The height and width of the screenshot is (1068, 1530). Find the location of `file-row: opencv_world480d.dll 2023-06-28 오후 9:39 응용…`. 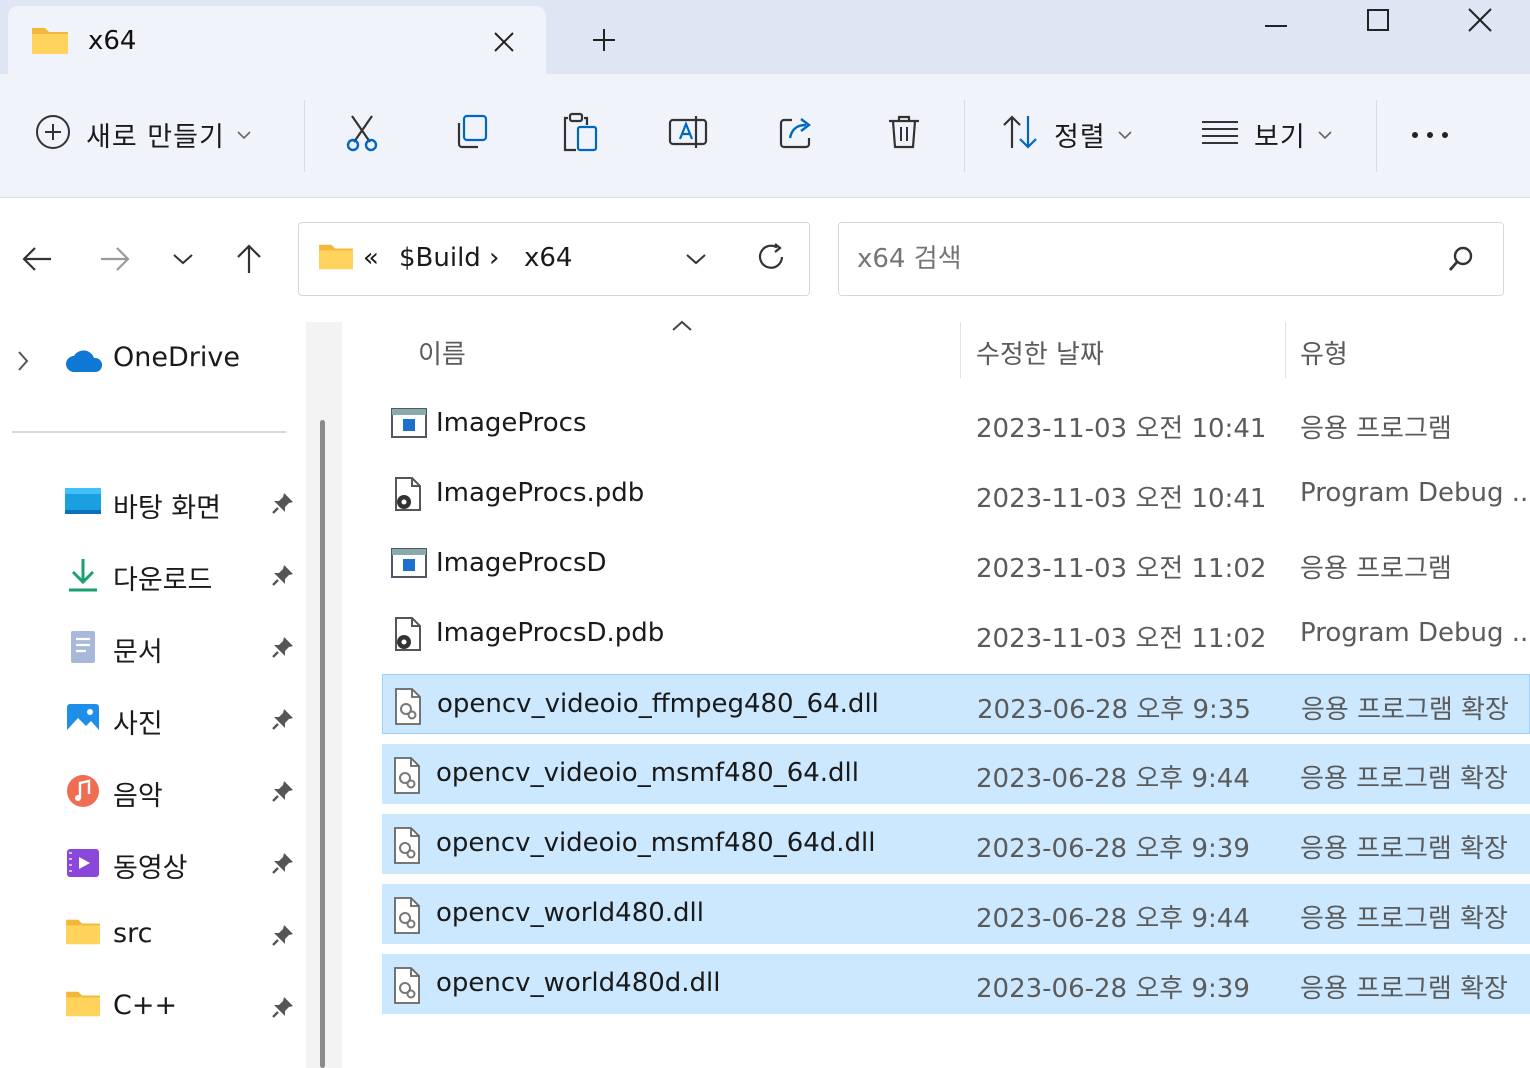

file-row: opencv_world480d.dll 2023-06-28 오후 9:39 응용… is located at coordinates (956, 984).